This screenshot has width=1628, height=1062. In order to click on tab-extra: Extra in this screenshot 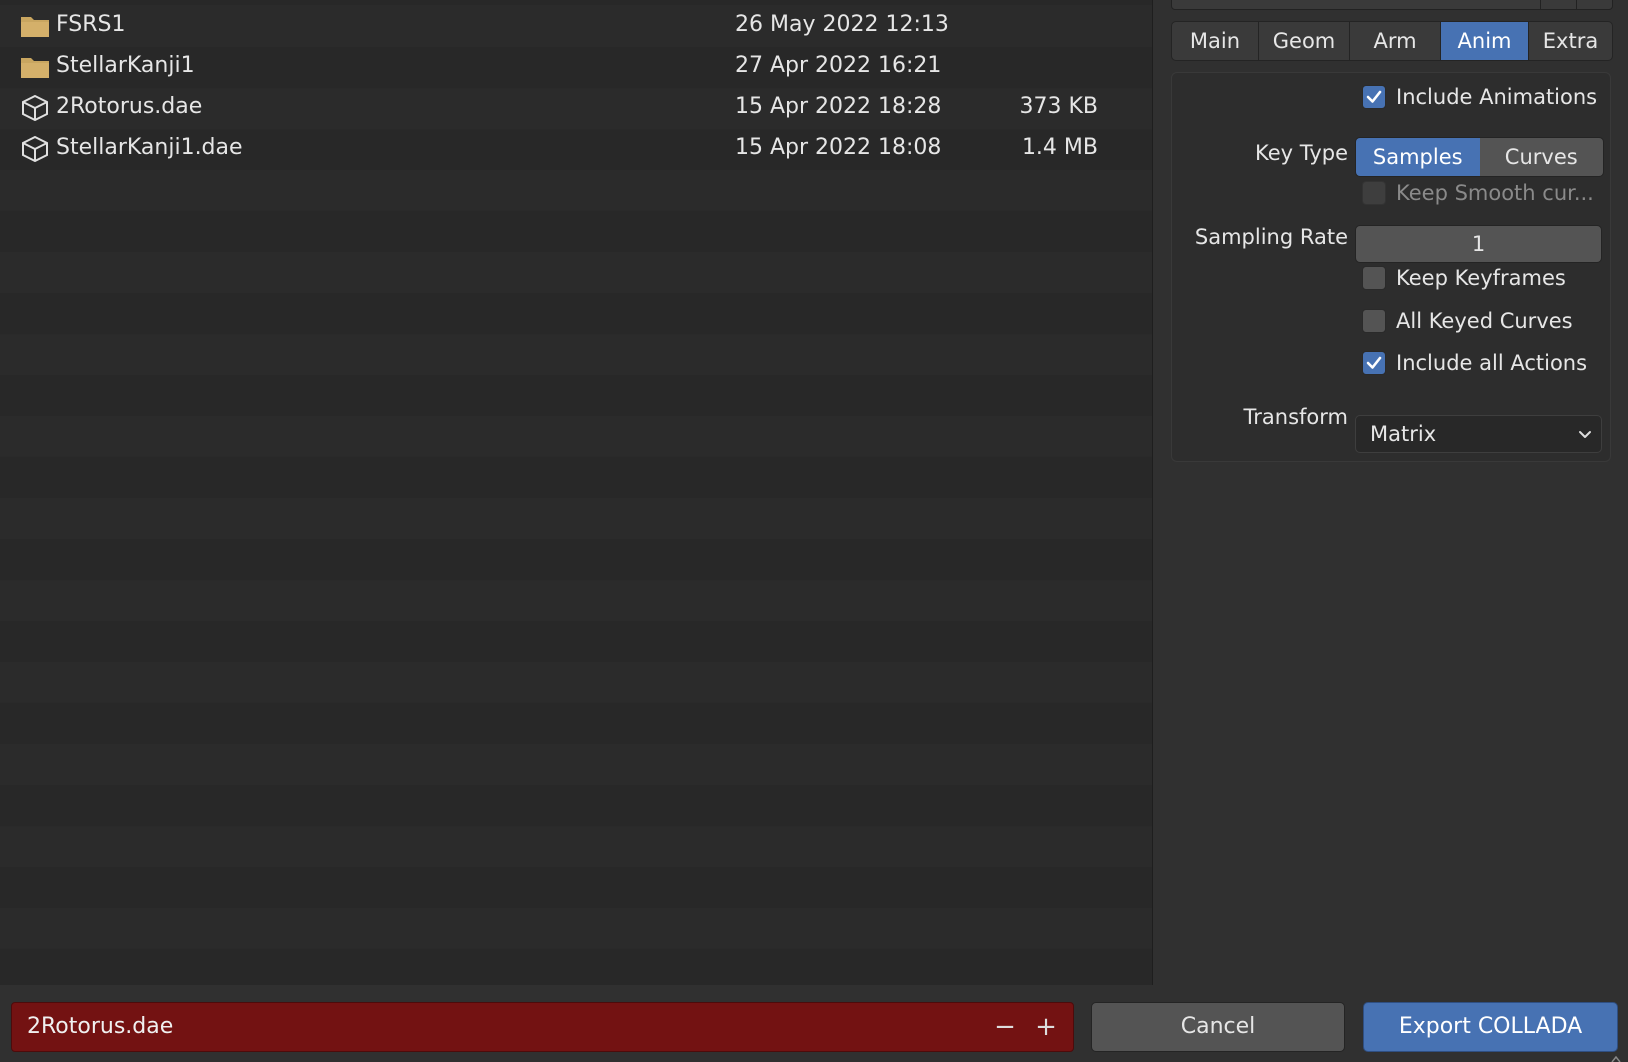, I will do `click(1570, 41)`.